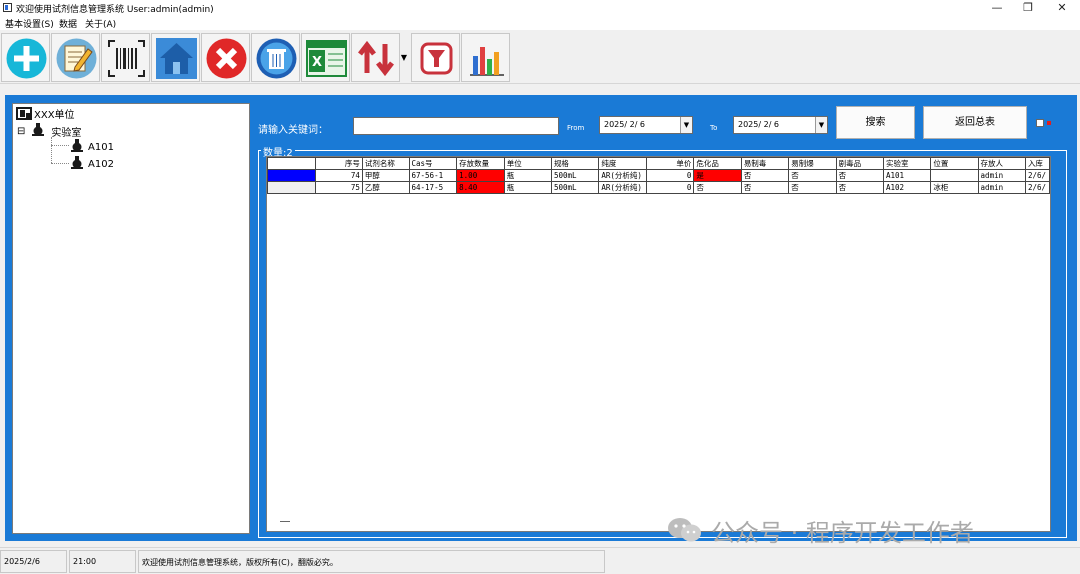 This screenshot has width=1080, height=574. I want to click on tree-connector, so click(60, 163).